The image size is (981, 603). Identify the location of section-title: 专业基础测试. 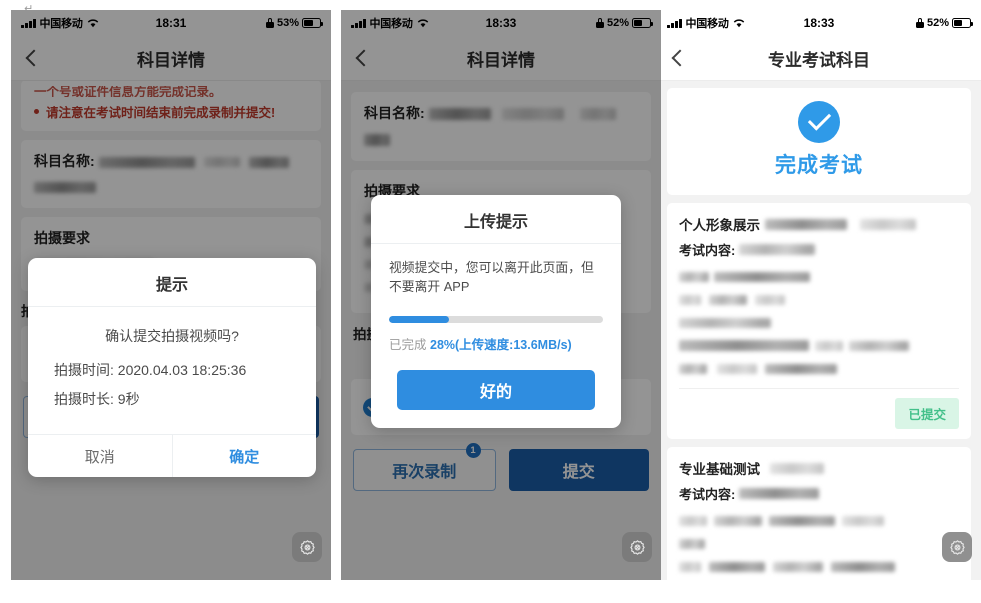
(719, 469).